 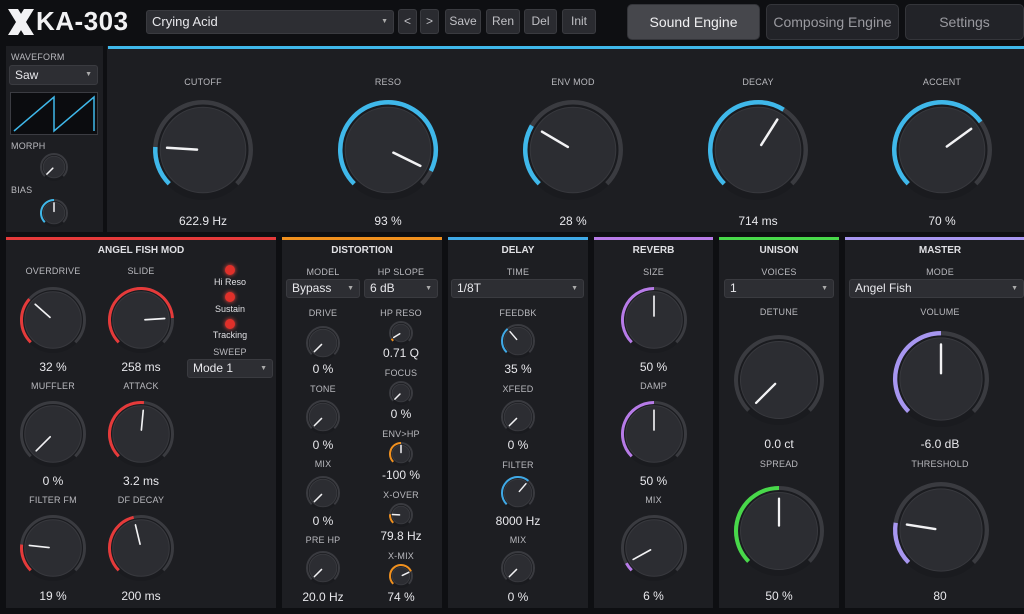 I want to click on envhp-knob, so click(x=401, y=454).